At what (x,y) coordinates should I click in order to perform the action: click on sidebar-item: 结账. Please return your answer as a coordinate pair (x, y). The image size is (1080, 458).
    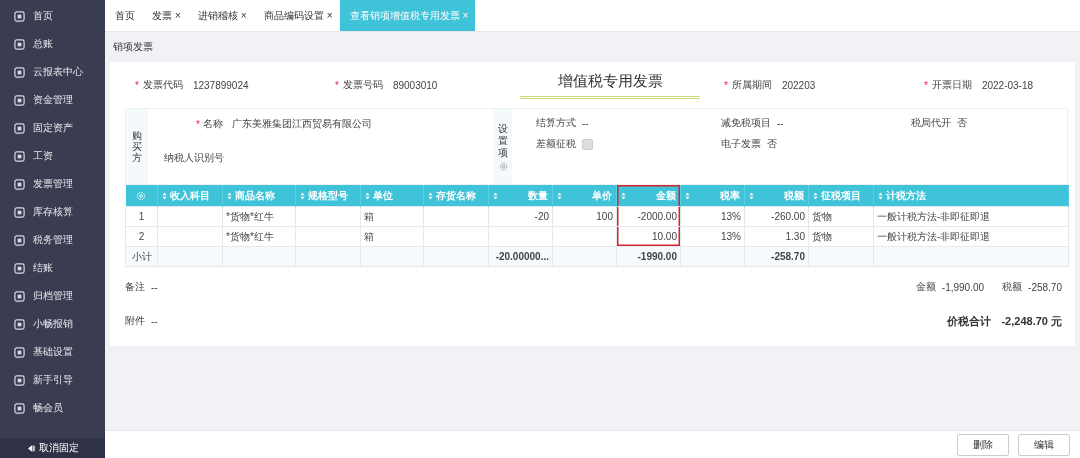
    Looking at the image, I should click on (52, 268).